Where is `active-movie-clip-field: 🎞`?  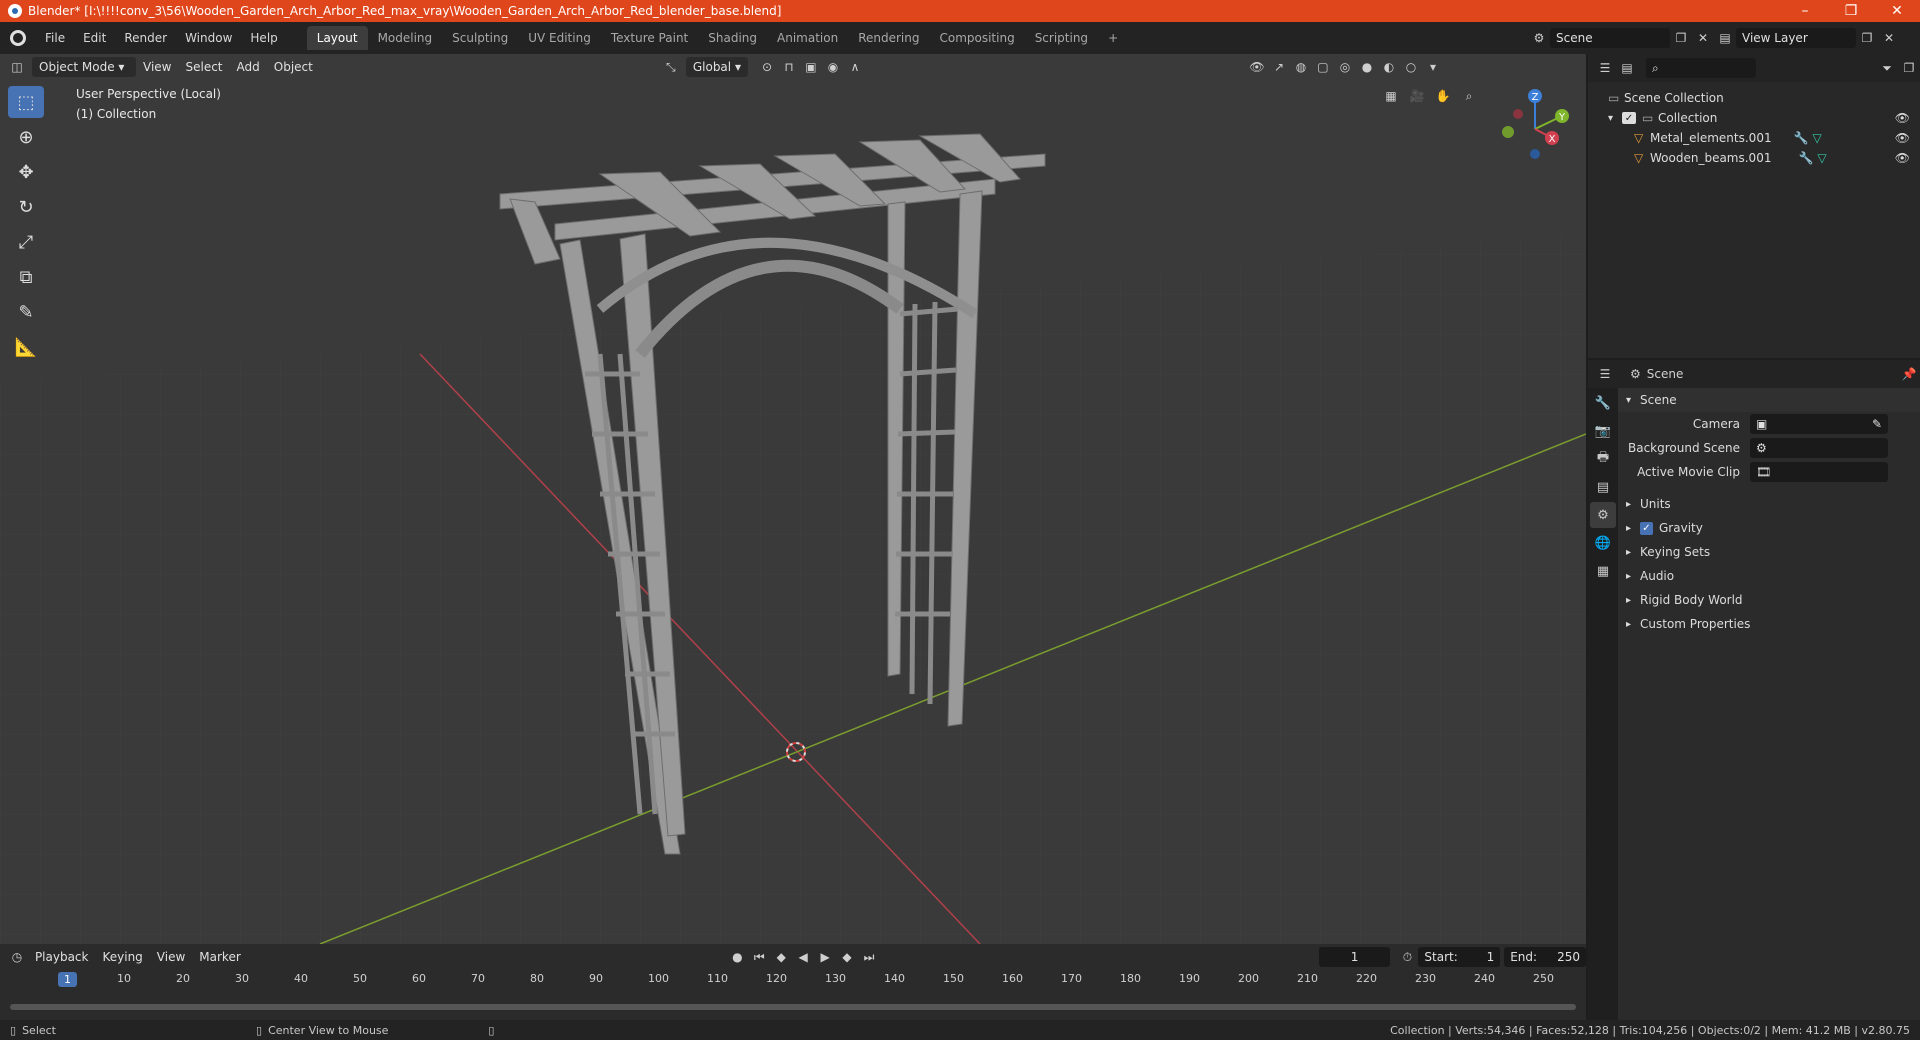
active-movie-clip-field: 🎞 is located at coordinates (1819, 472).